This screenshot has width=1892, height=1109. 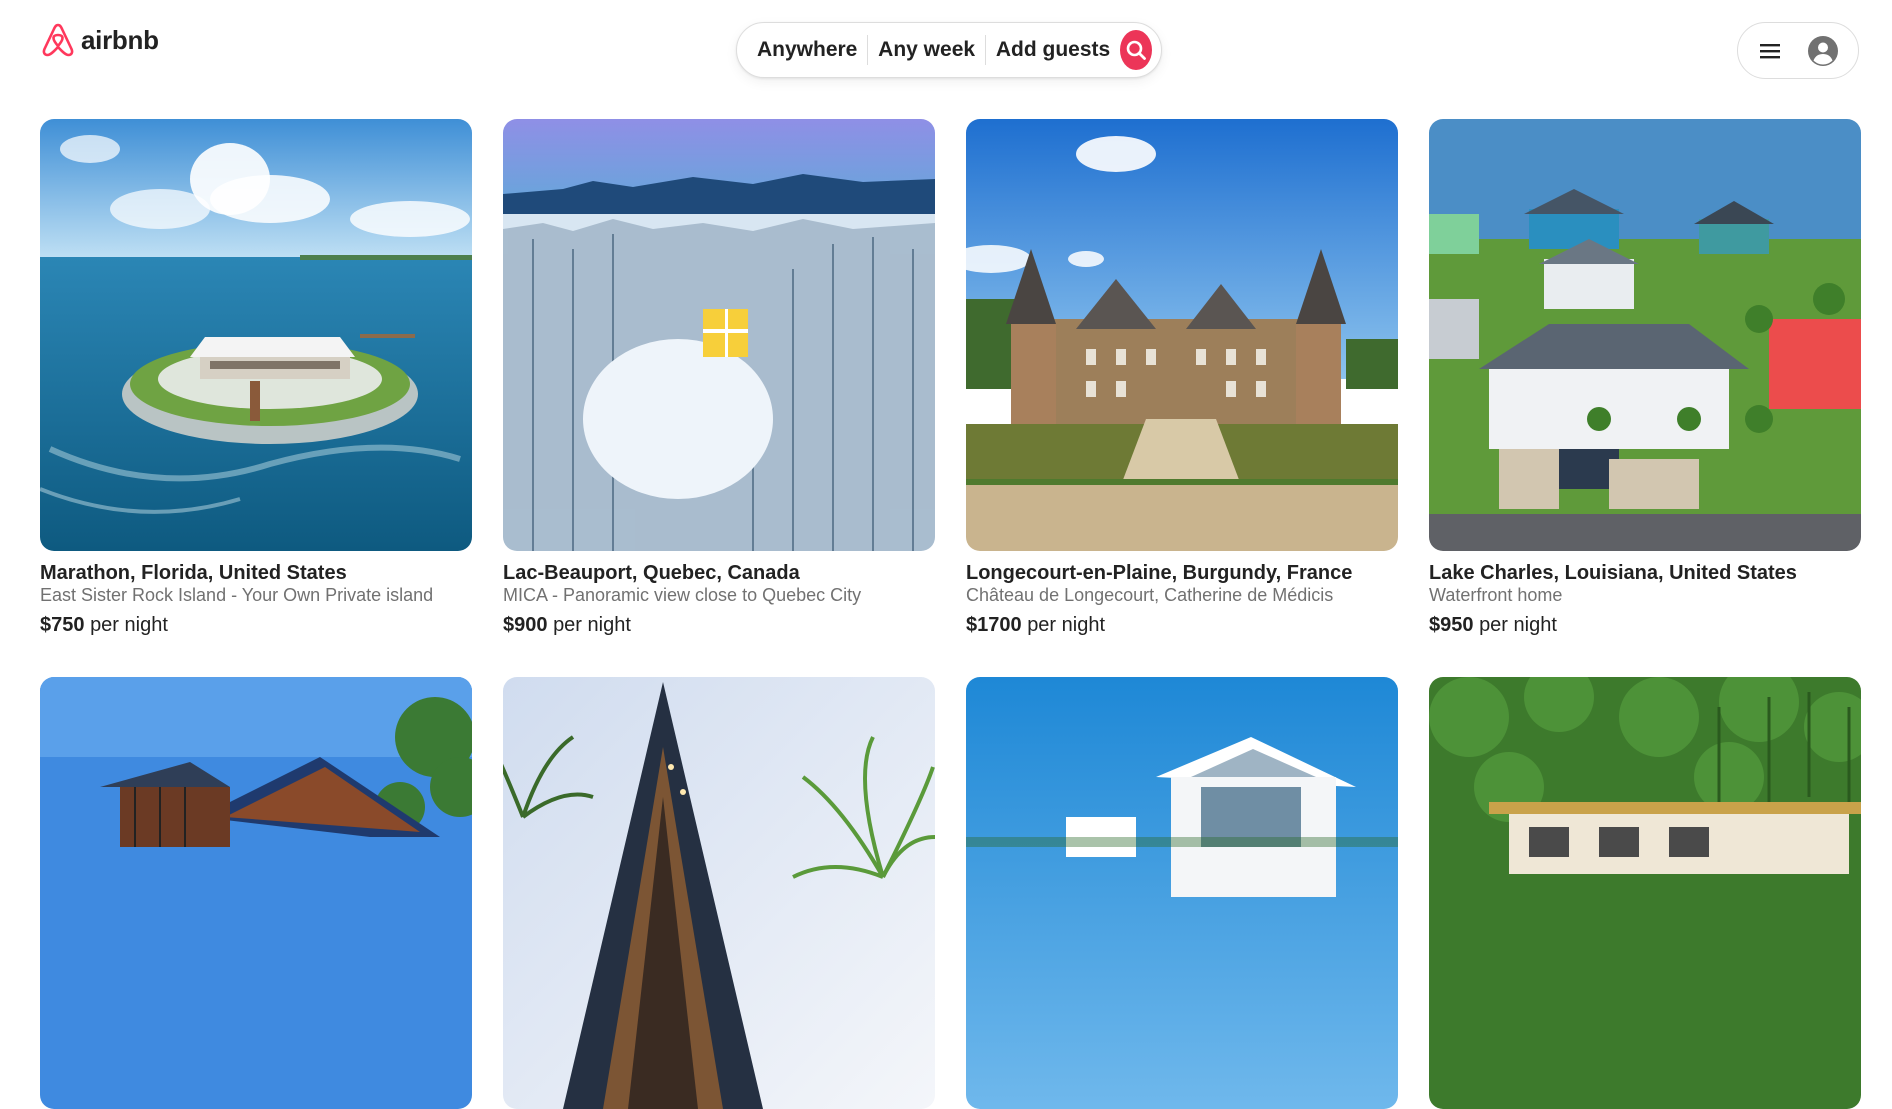 I want to click on jungle-villa-photo, so click(x=1645, y=893).